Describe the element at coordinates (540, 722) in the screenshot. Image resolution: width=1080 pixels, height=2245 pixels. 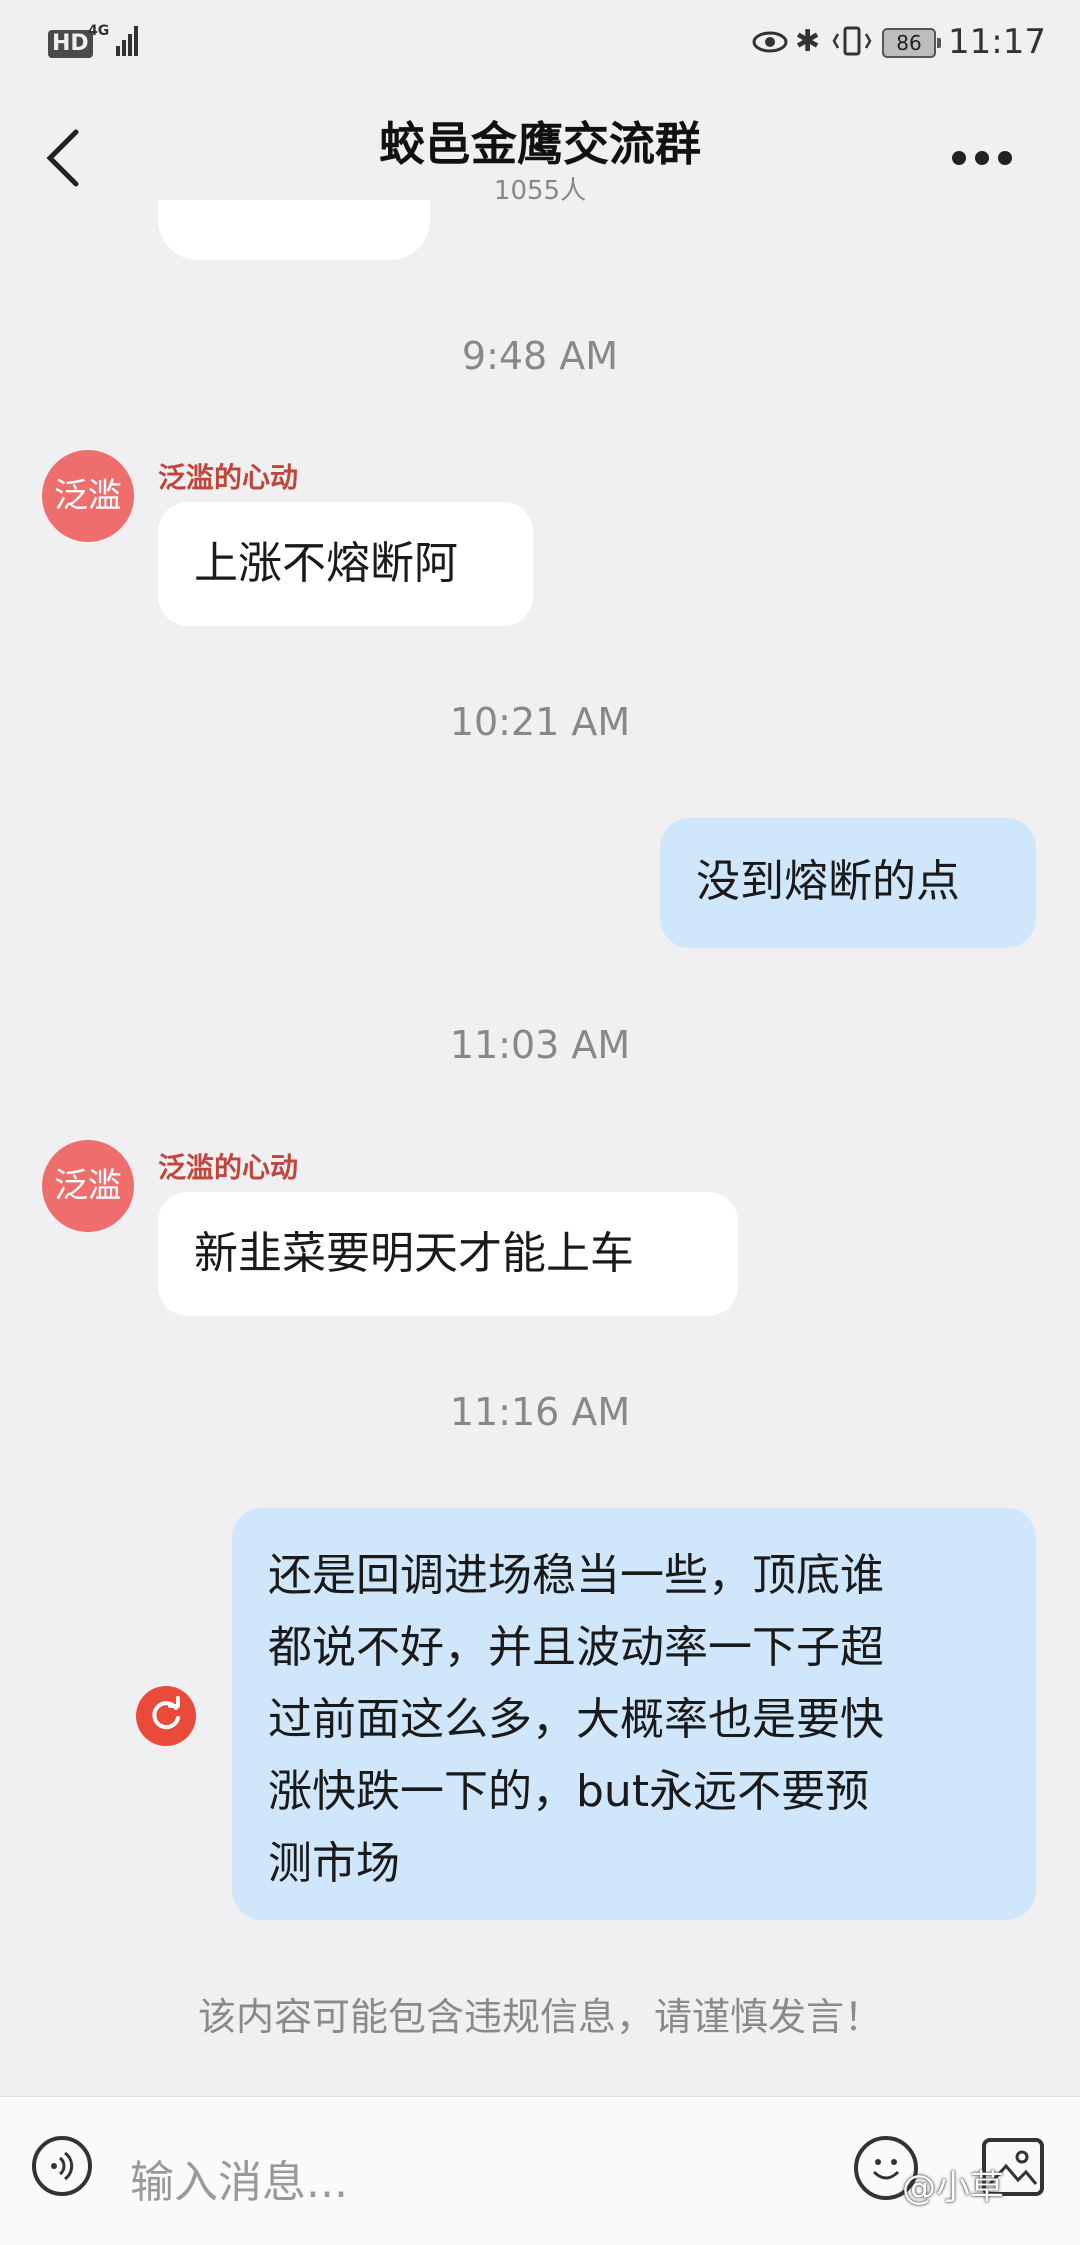
I see `timestamp: 10:21 AM` at that location.